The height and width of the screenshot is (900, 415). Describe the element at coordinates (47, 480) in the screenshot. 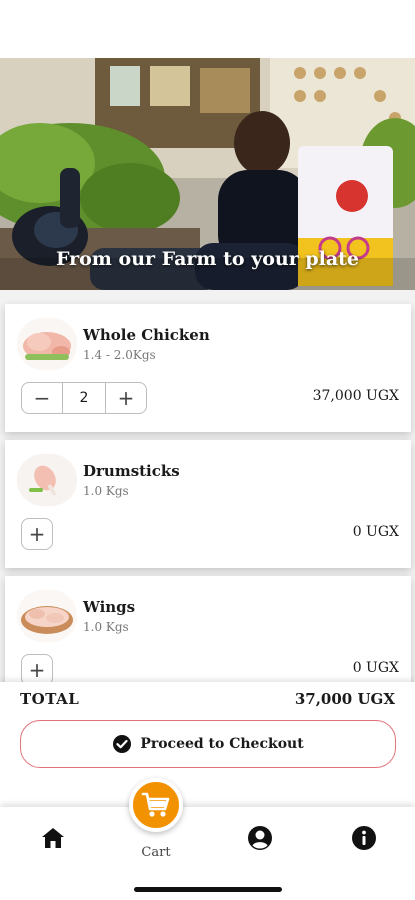

I see `drumsticks-image` at that location.